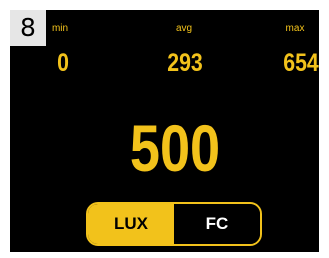 This screenshot has width=329, height=258. What do you see at coordinates (63, 63) in the screenshot?
I see `min-value: 0` at bounding box center [63, 63].